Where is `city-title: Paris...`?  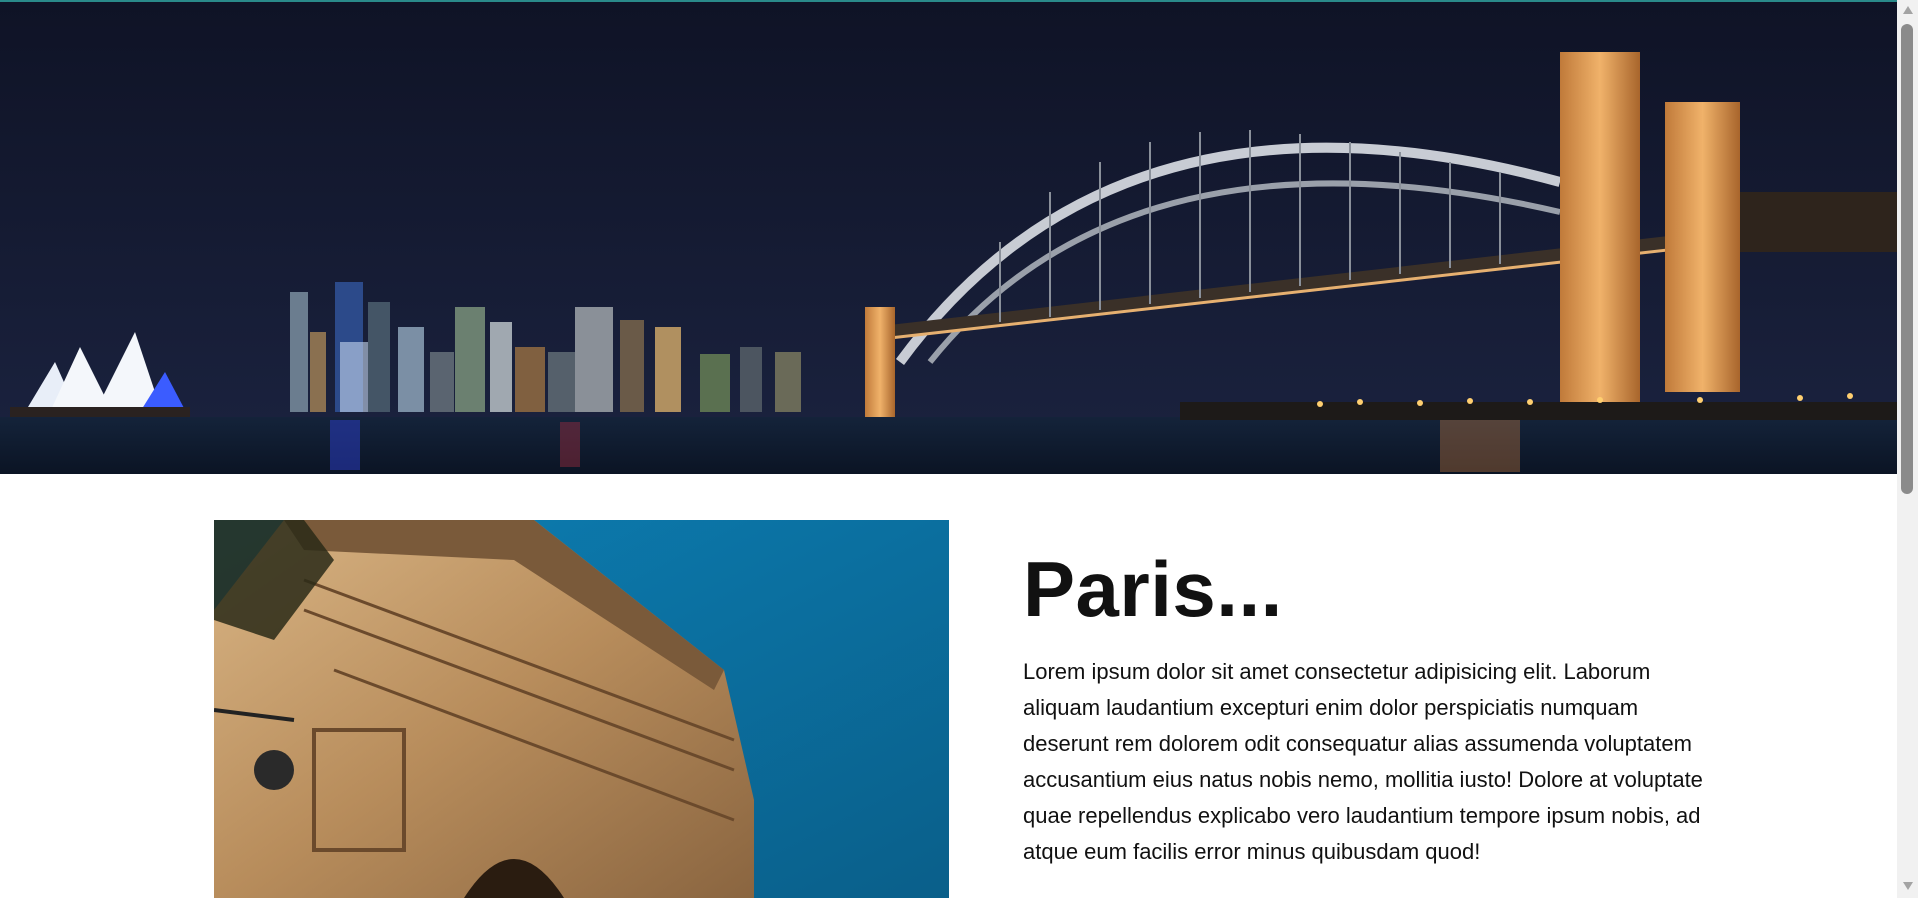 city-title: Paris... is located at coordinates (1153, 589).